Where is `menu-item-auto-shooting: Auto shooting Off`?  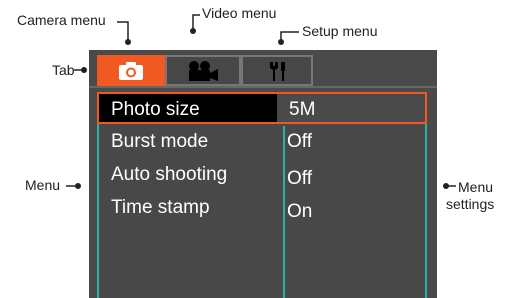 menu-item-auto-shooting: Auto shooting Off is located at coordinates (262, 175).